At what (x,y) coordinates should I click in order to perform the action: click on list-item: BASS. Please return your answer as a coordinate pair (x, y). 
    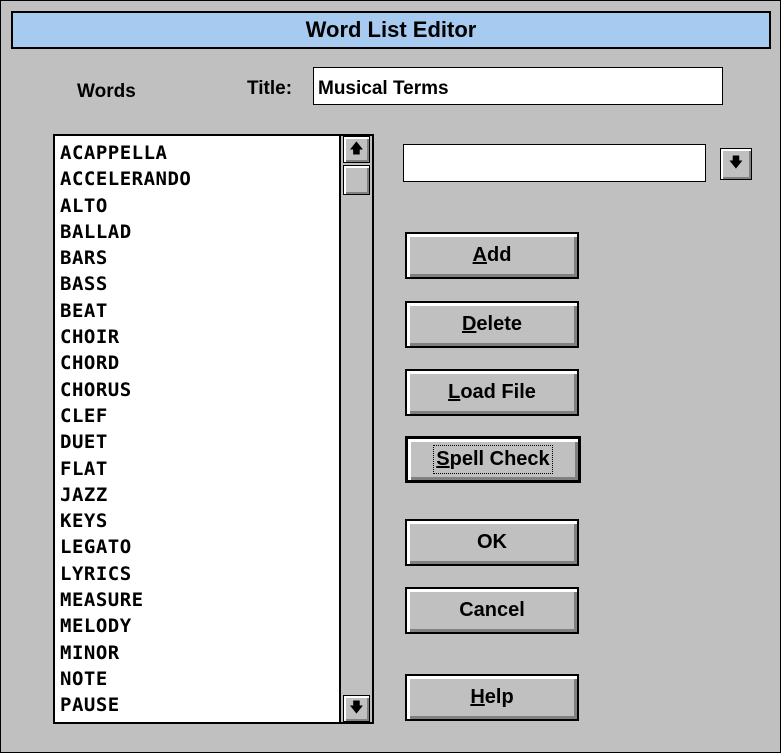
    Looking at the image, I should click on (197, 284).